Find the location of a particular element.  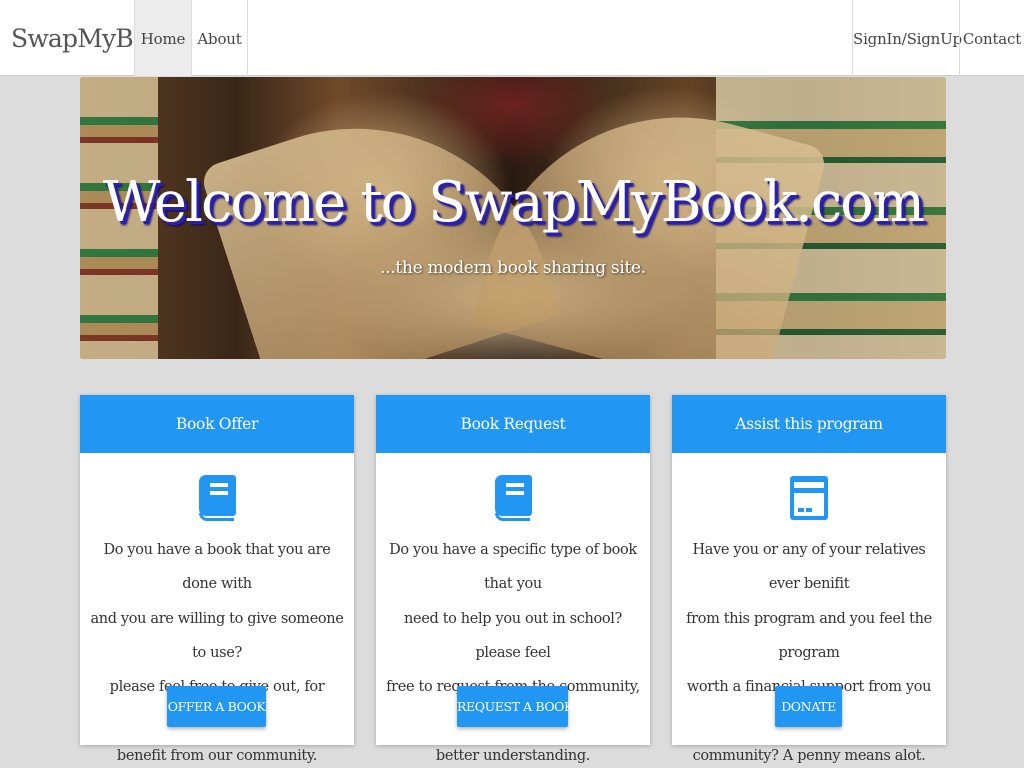

card-line: community? A penny means alot. is located at coordinates (809, 755).